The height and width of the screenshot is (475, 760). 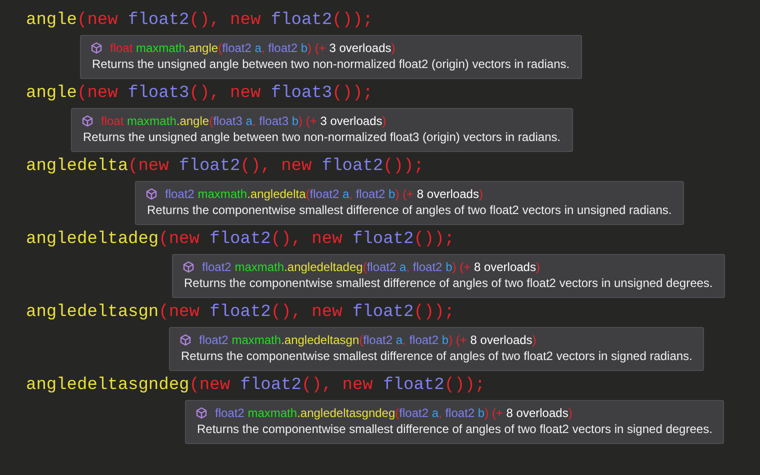 What do you see at coordinates (367, 340) in the screenshot?
I see `method-signature: float2 maxmath.angledeltasgn(float2 a, float2 b) (+ 8 overloads)` at bounding box center [367, 340].